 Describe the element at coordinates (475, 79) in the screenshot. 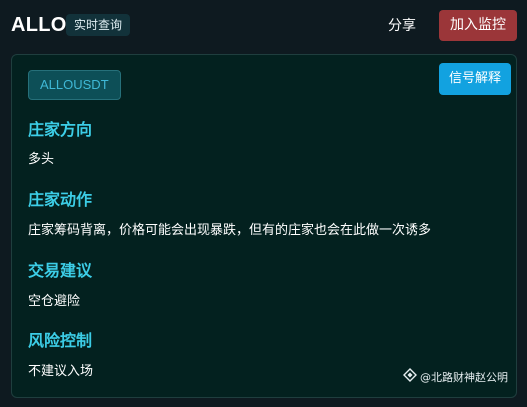

I see `signal-explain-button: 信号解释` at that location.